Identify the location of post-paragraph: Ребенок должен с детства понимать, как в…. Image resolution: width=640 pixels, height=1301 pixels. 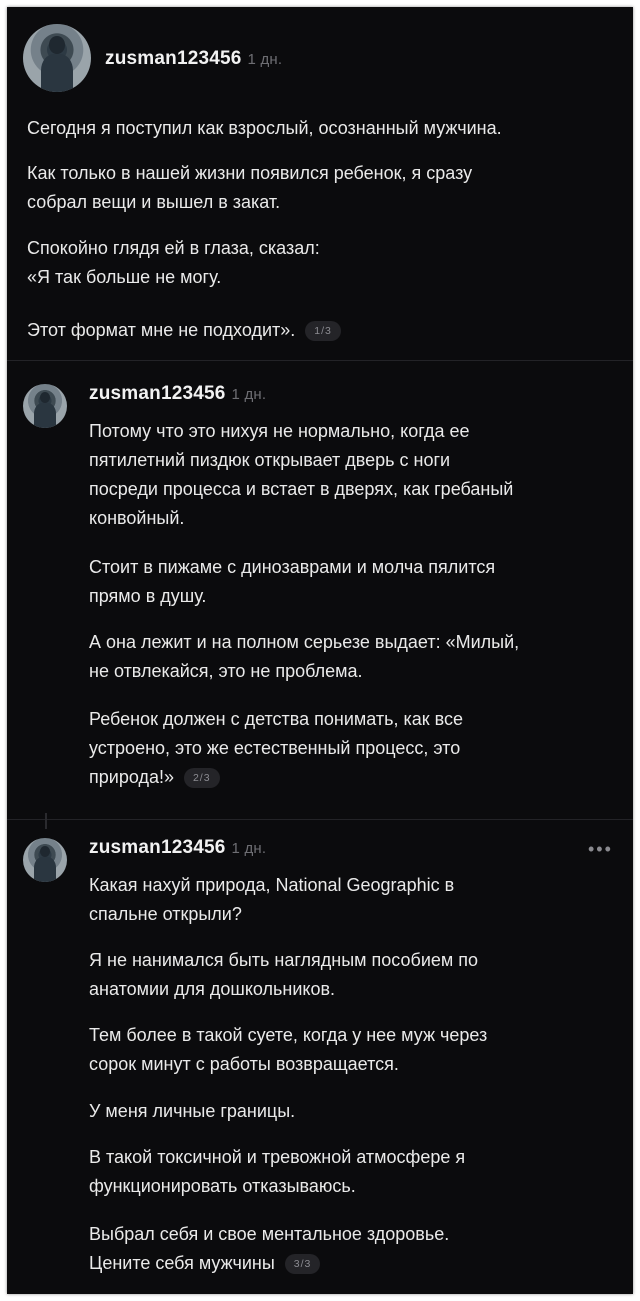
(276, 749).